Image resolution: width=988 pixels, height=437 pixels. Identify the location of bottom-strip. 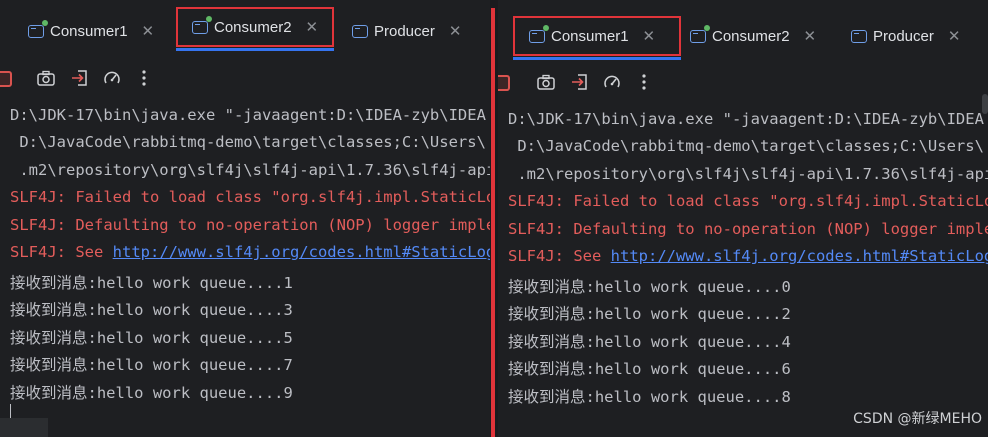
(24, 427).